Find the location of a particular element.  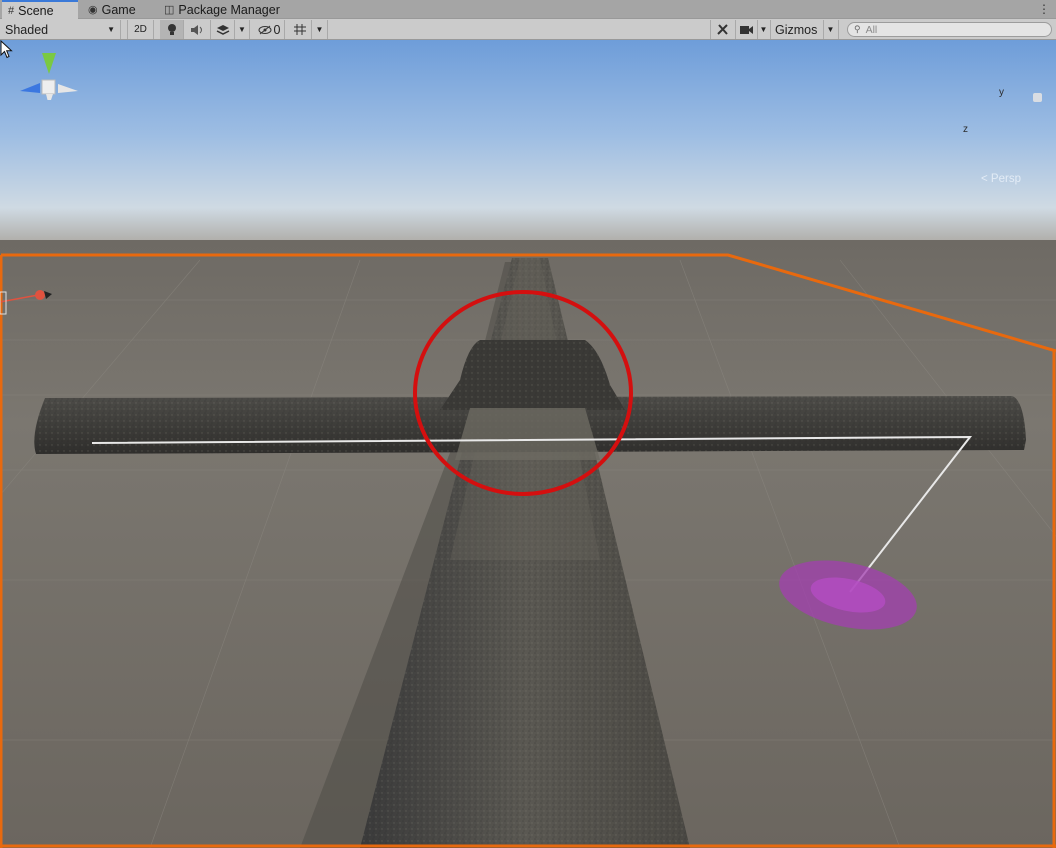

projection-label: Persp is located at coordinates (1005, 179).